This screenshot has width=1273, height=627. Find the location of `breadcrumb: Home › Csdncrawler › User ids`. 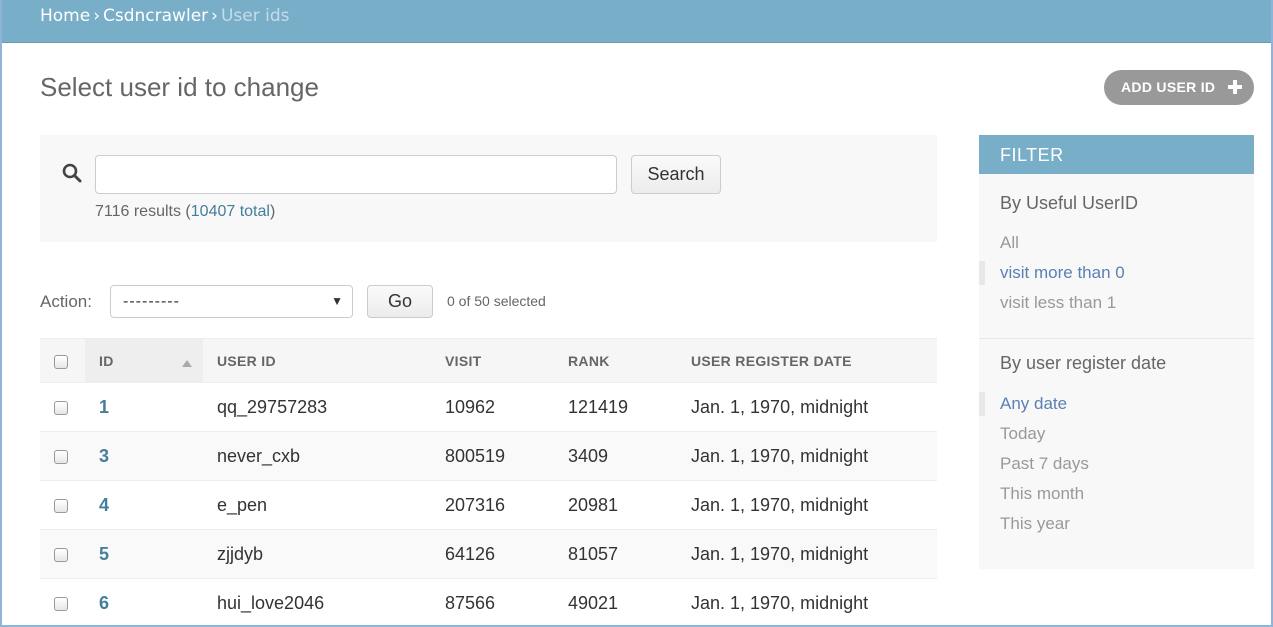

breadcrumb: Home › Csdncrawler › User ids is located at coordinates (636, 21).